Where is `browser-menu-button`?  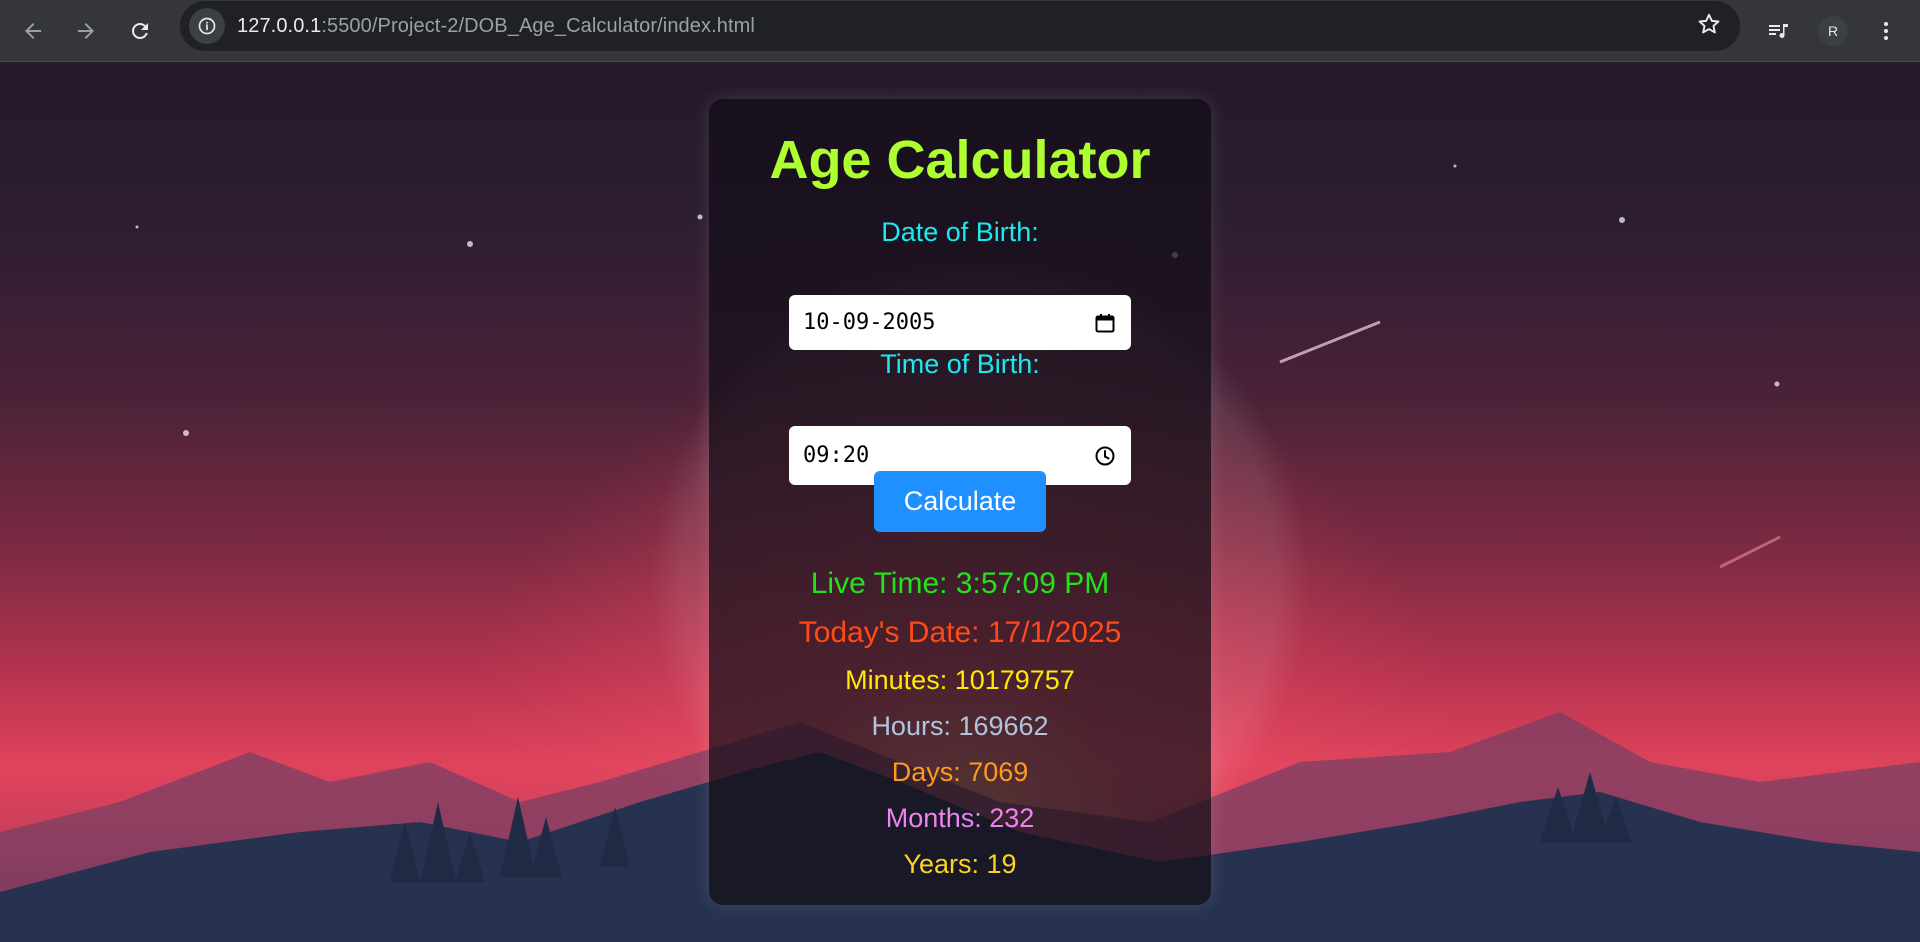 browser-menu-button is located at coordinates (1886, 31).